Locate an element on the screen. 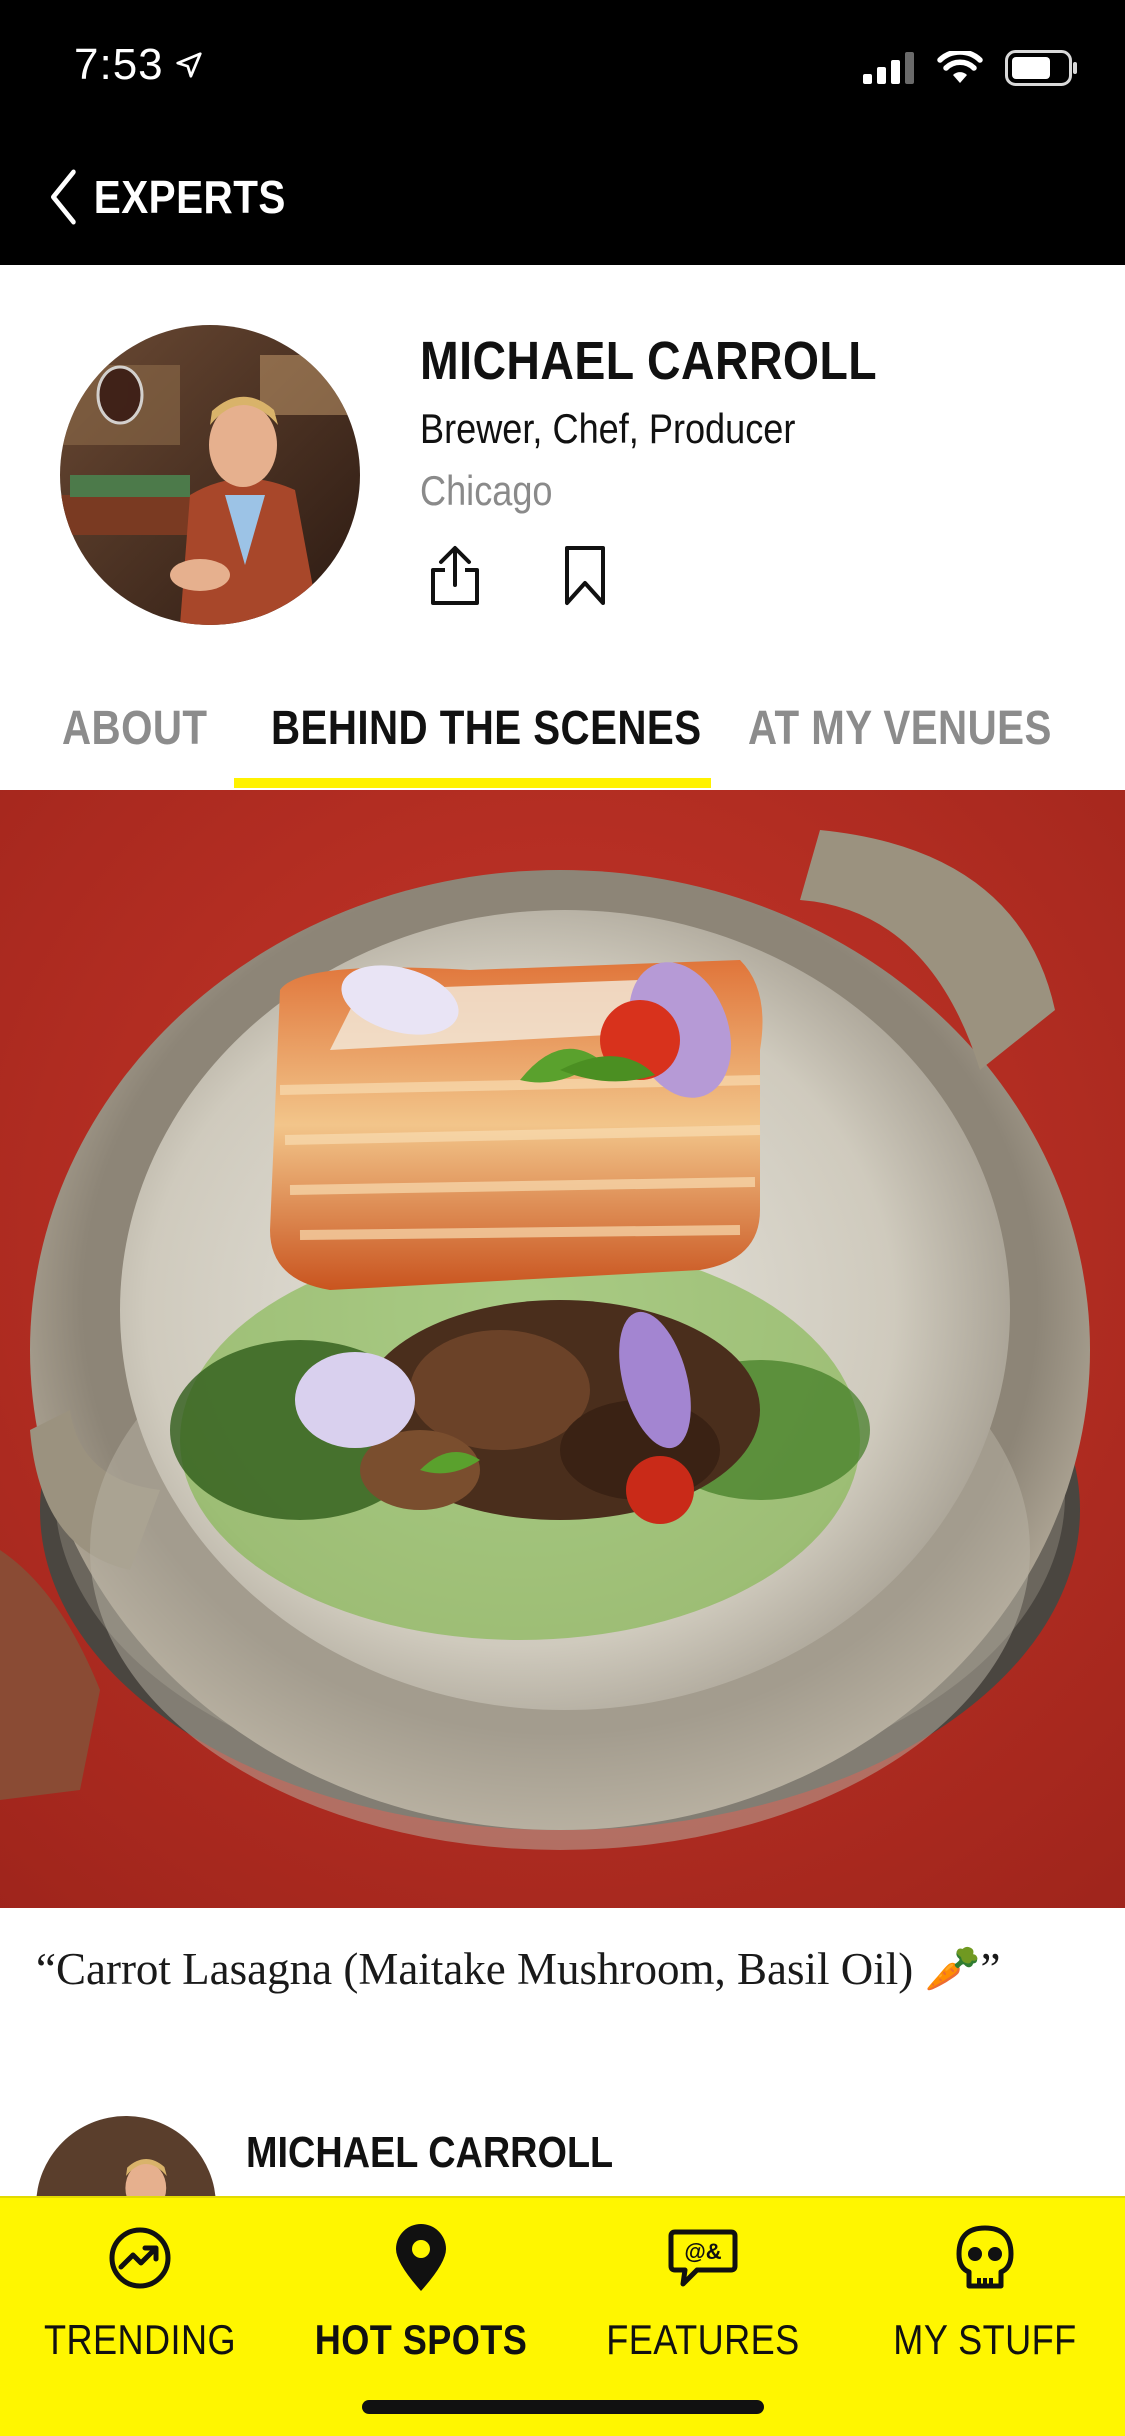 The image size is (1125, 2436). tab-at-my-venues: AT MY VENUES is located at coordinates (900, 728).